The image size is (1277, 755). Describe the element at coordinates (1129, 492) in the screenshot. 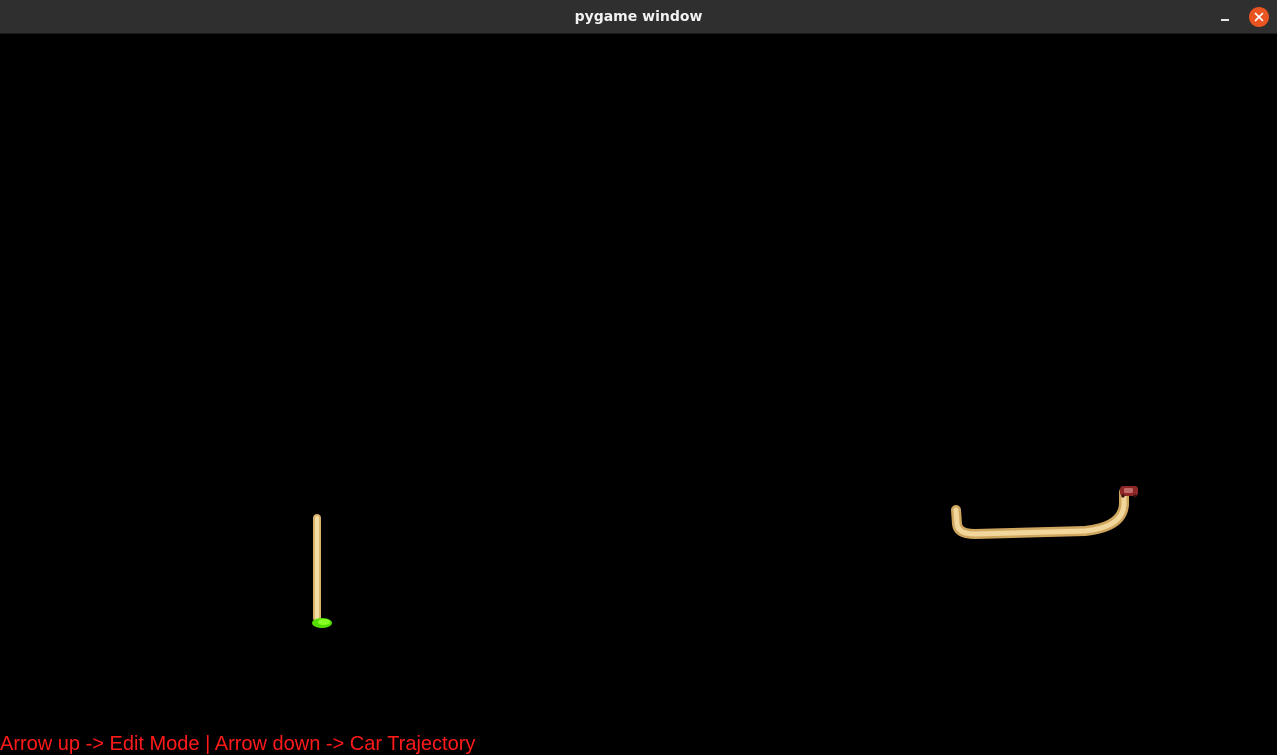

I see `car-sprite` at that location.